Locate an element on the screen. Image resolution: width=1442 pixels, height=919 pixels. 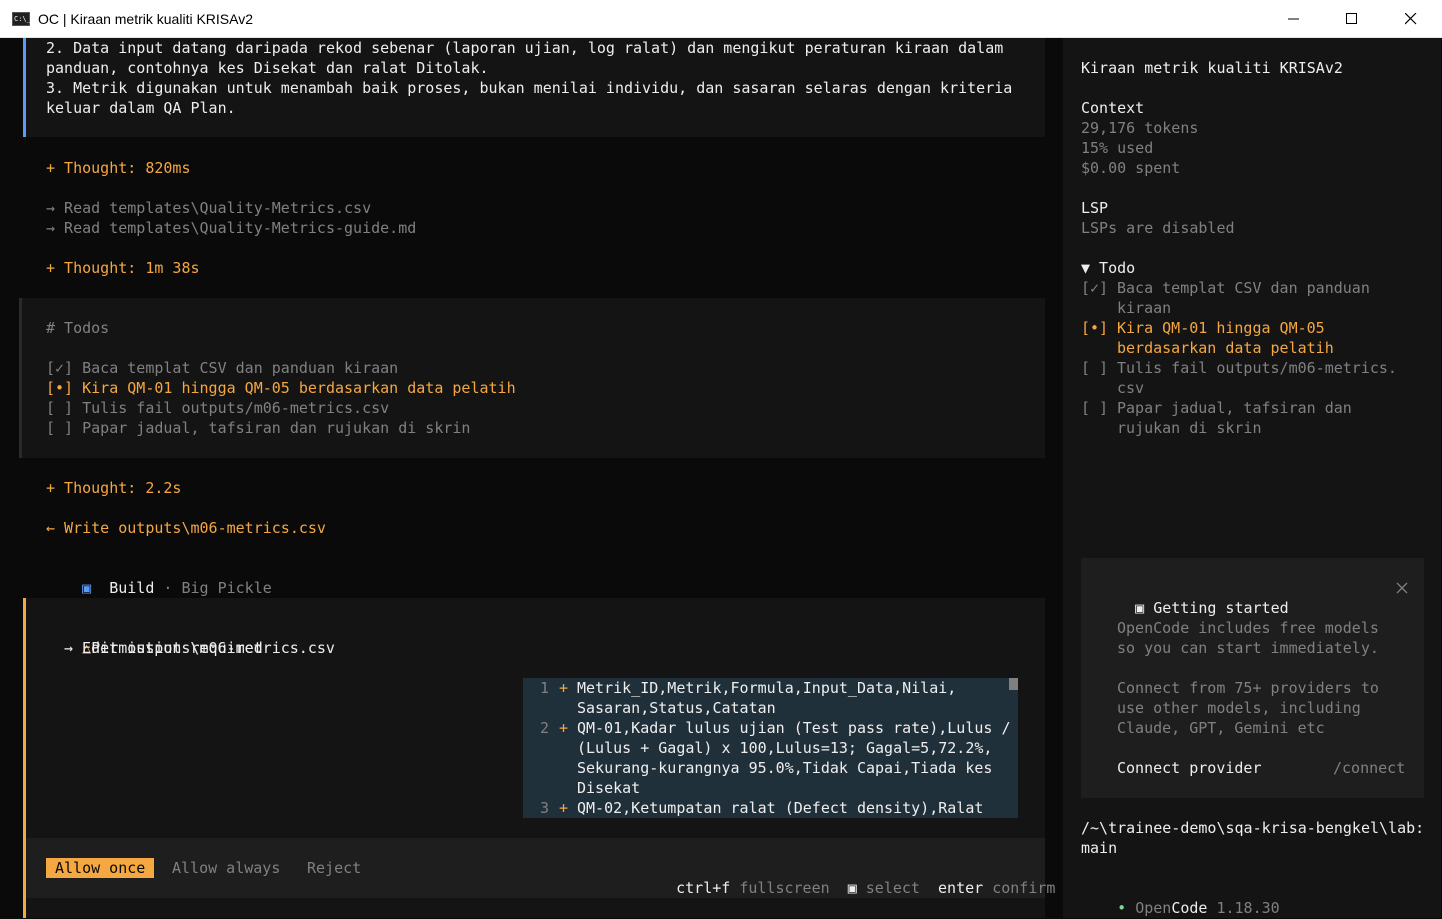
maximize-button is located at coordinates (1352, 19).